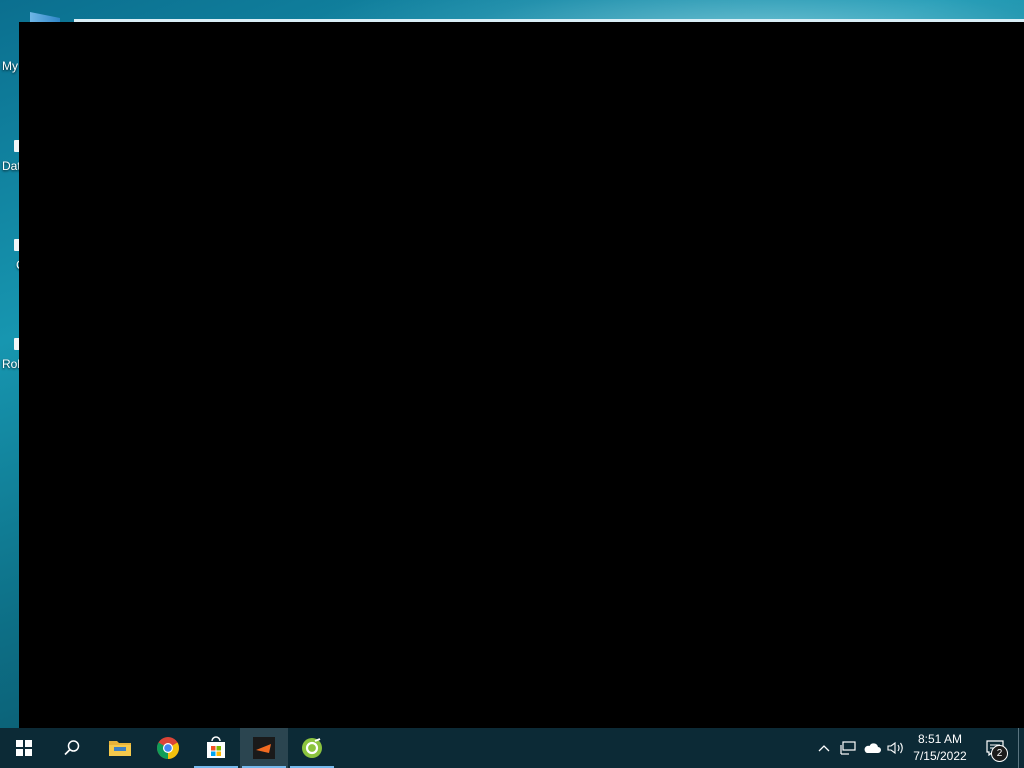 The width and height of the screenshot is (1024, 768). I want to click on taskbar-active-app, so click(264, 748).